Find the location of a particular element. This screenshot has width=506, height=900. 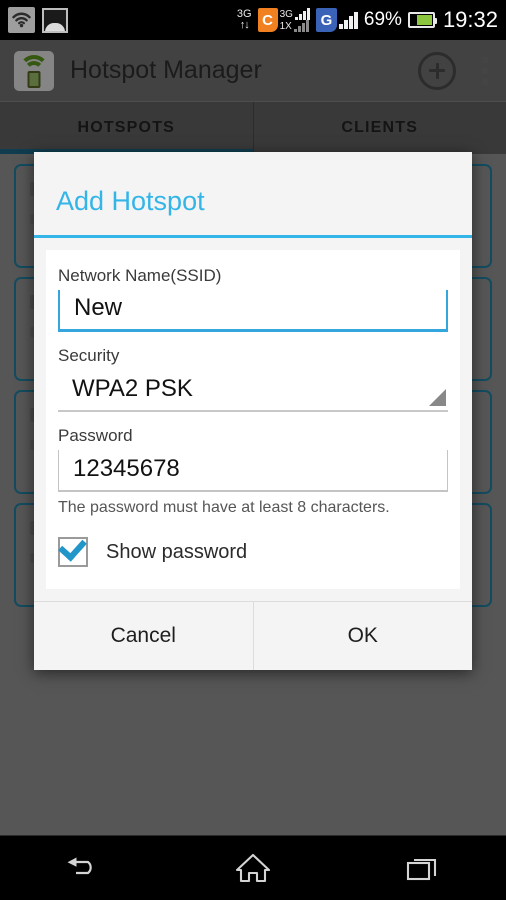

security-spinner: WPA2 PSK is located at coordinates (253, 391).